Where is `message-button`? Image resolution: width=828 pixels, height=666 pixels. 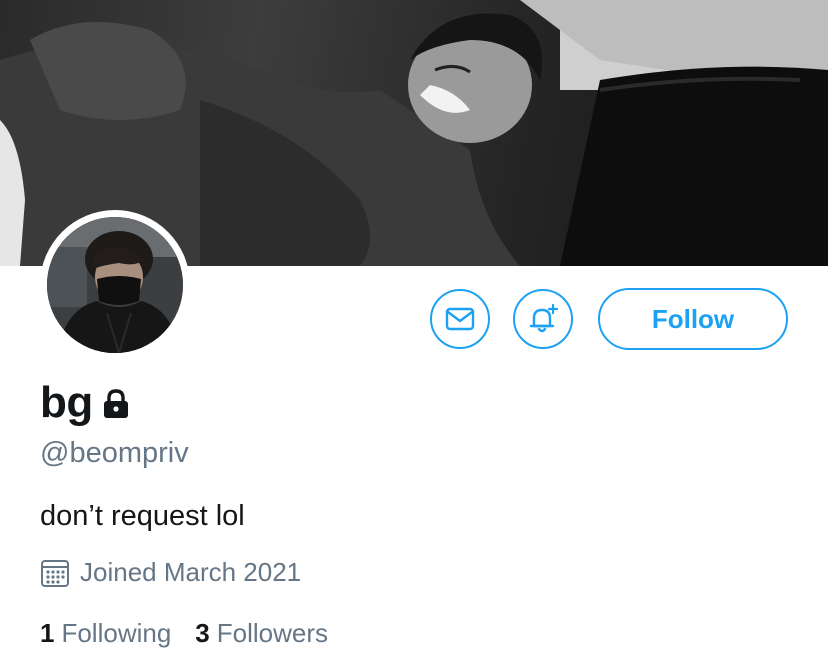 message-button is located at coordinates (460, 319).